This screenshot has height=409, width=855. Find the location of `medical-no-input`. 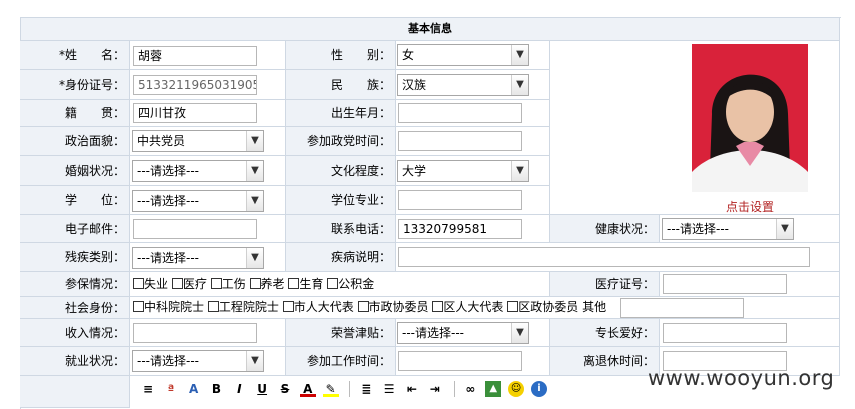

medical-no-input is located at coordinates (725, 284).